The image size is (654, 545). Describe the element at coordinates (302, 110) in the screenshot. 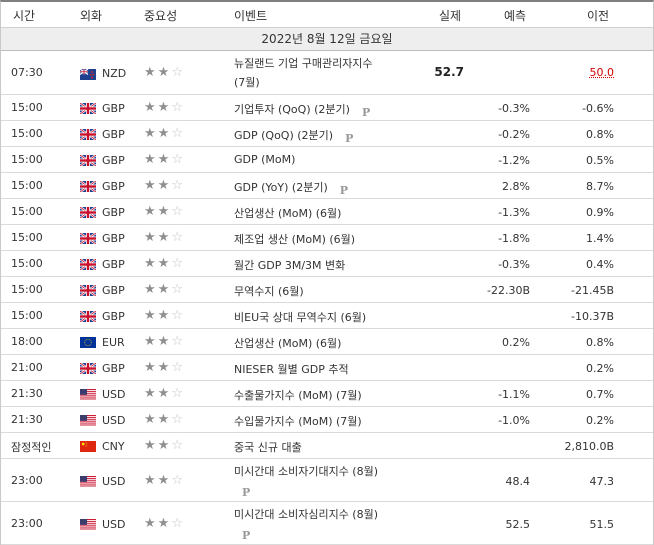

I see `event-name-link: 기업투자 (QoQ) (2분기) P` at that location.